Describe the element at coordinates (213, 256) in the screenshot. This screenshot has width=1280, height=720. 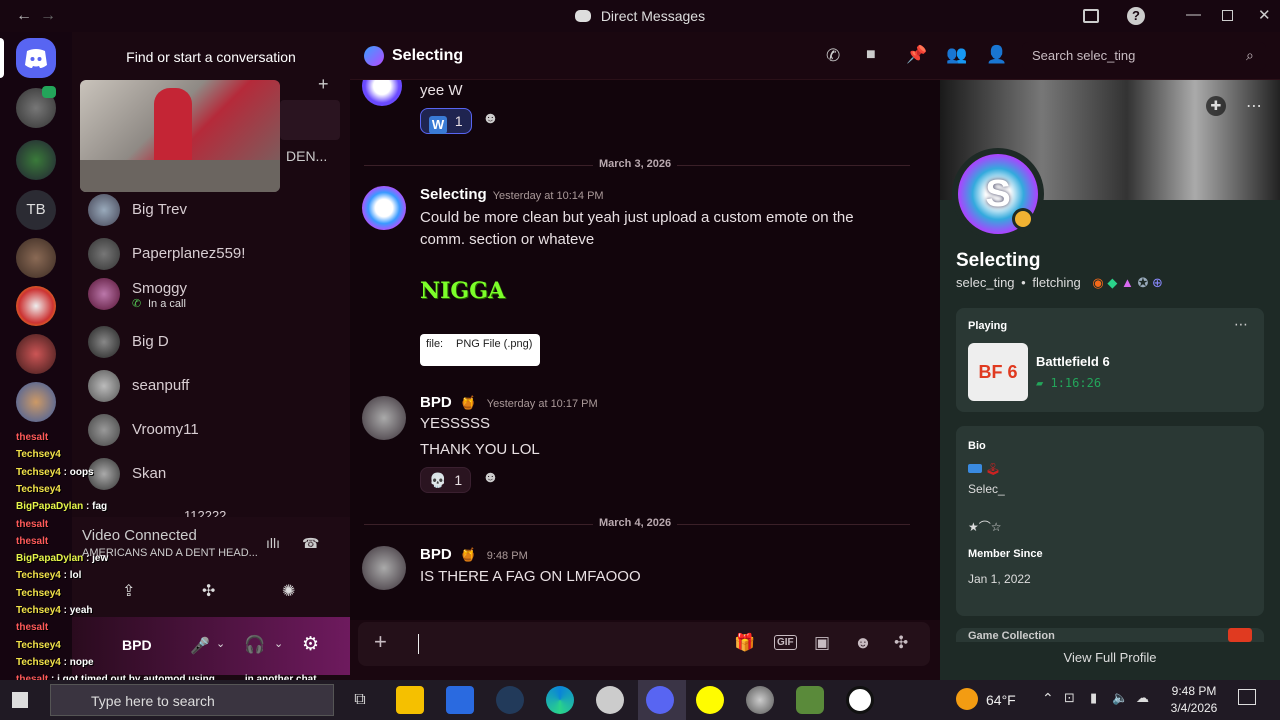
I see `dm-row-paperplanez: Paperplanez559!` at that location.